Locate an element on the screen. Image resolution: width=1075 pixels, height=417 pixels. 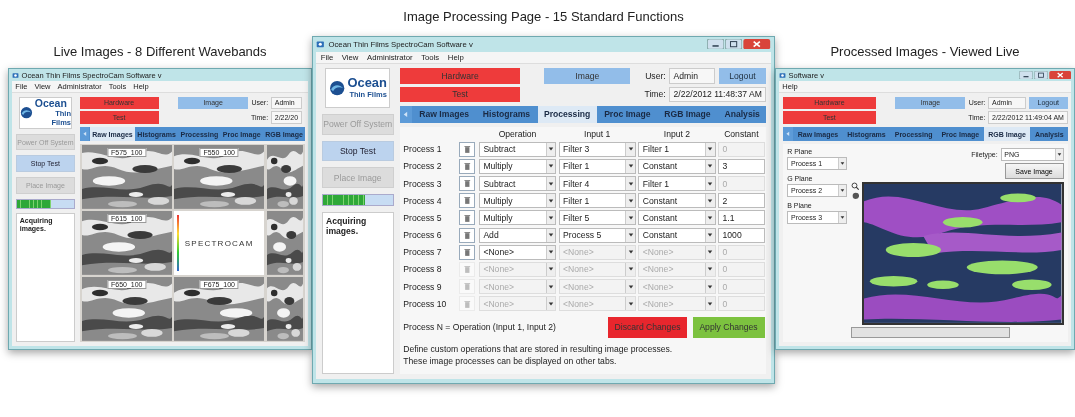
constant-field: 2 is located at coordinates (741, 201).